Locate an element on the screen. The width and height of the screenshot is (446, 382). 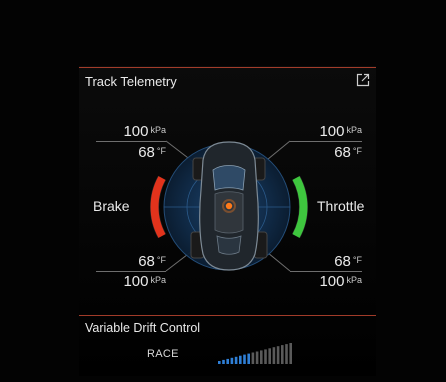
rl-pressure: 100 kPa is located at coordinates (131, 281).